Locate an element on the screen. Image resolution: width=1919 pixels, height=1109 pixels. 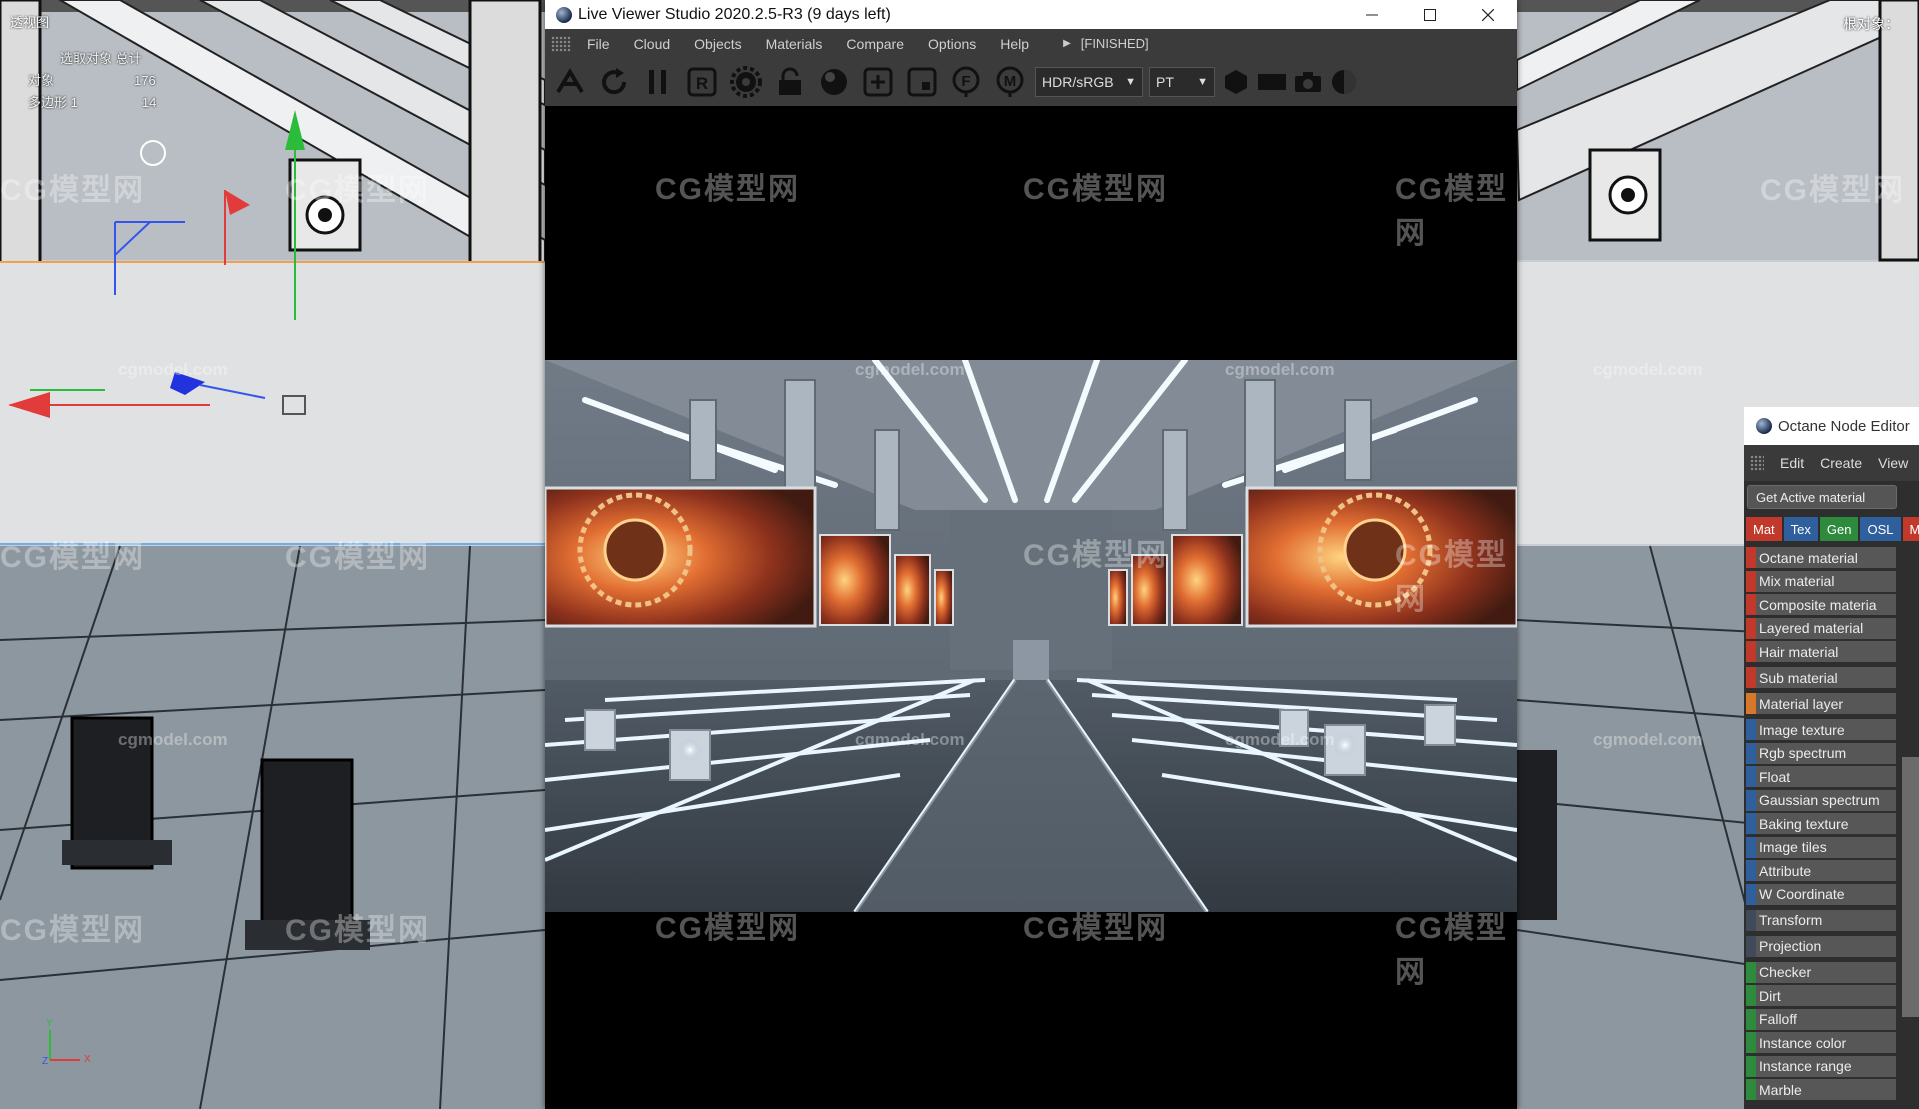
plus-box-icon is located at coordinates (878, 82).